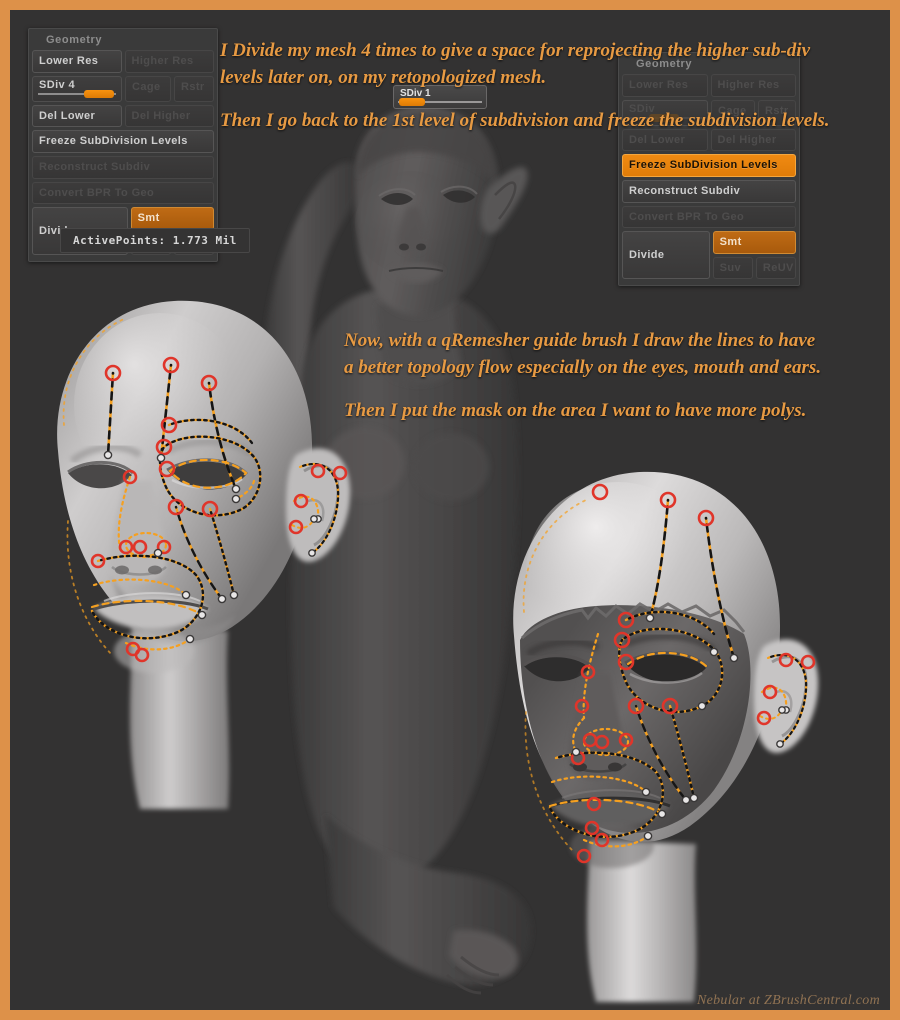  I want to click on del-lower-button-right: Del Lower, so click(665, 140).